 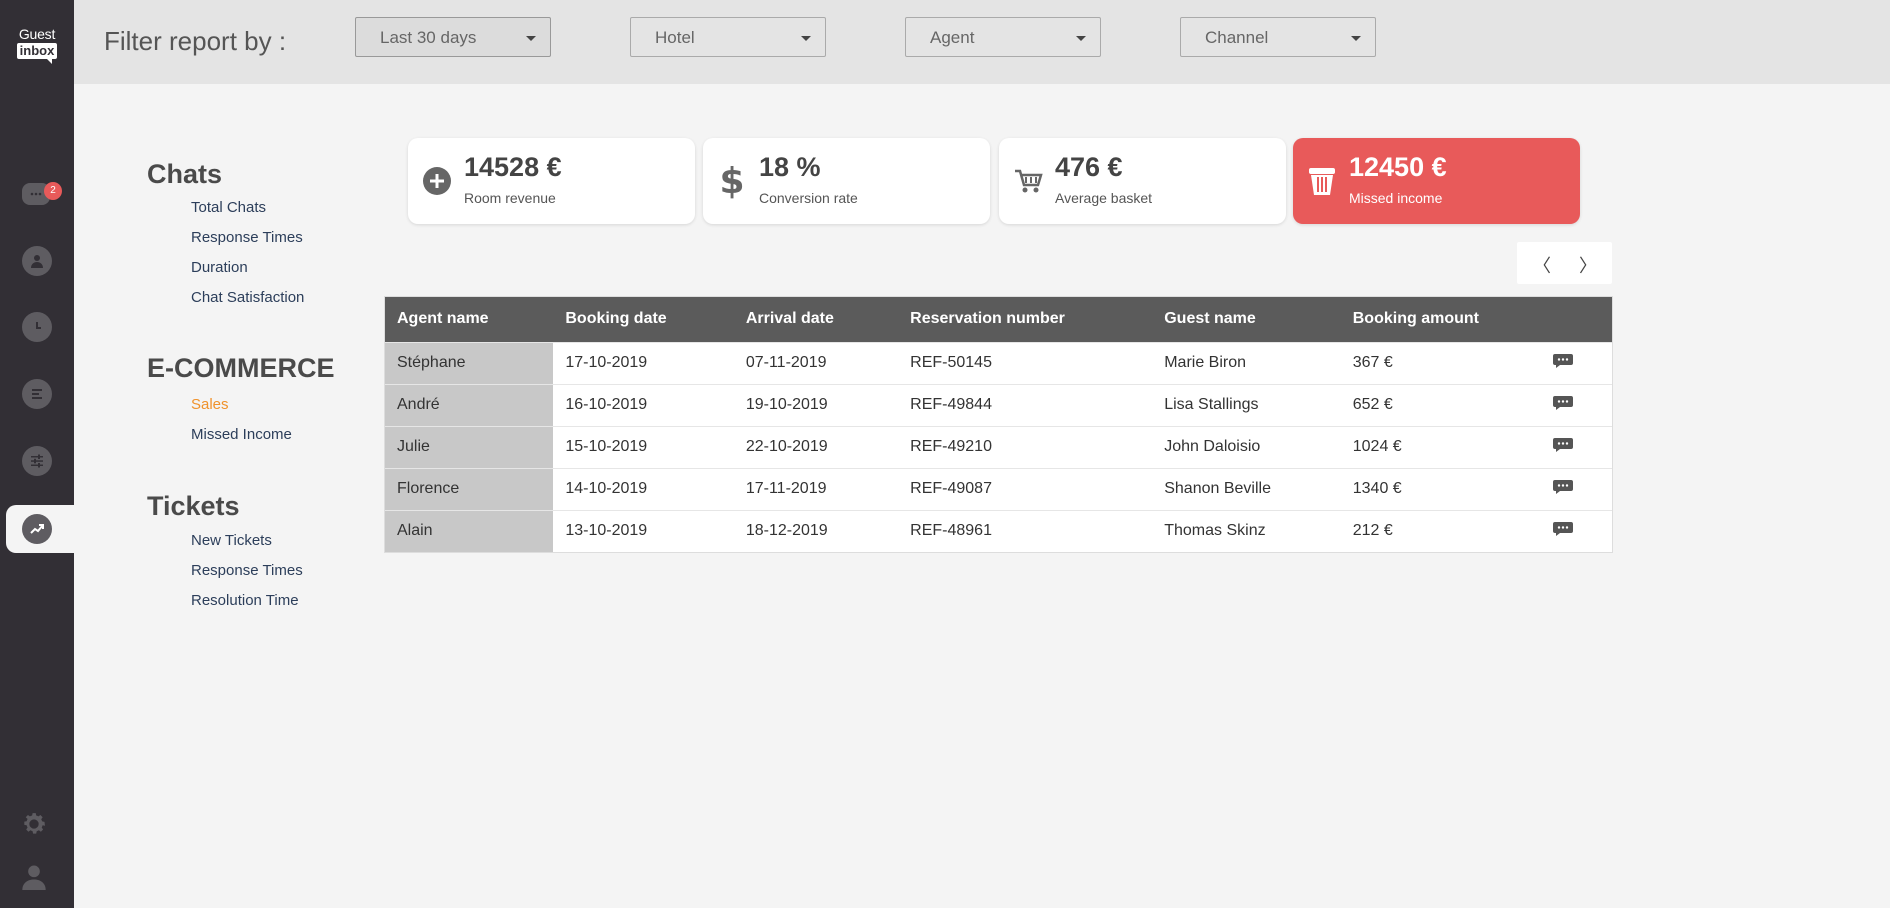 What do you see at coordinates (1564, 263) in the screenshot?
I see `table-pager: 〈 〉` at bounding box center [1564, 263].